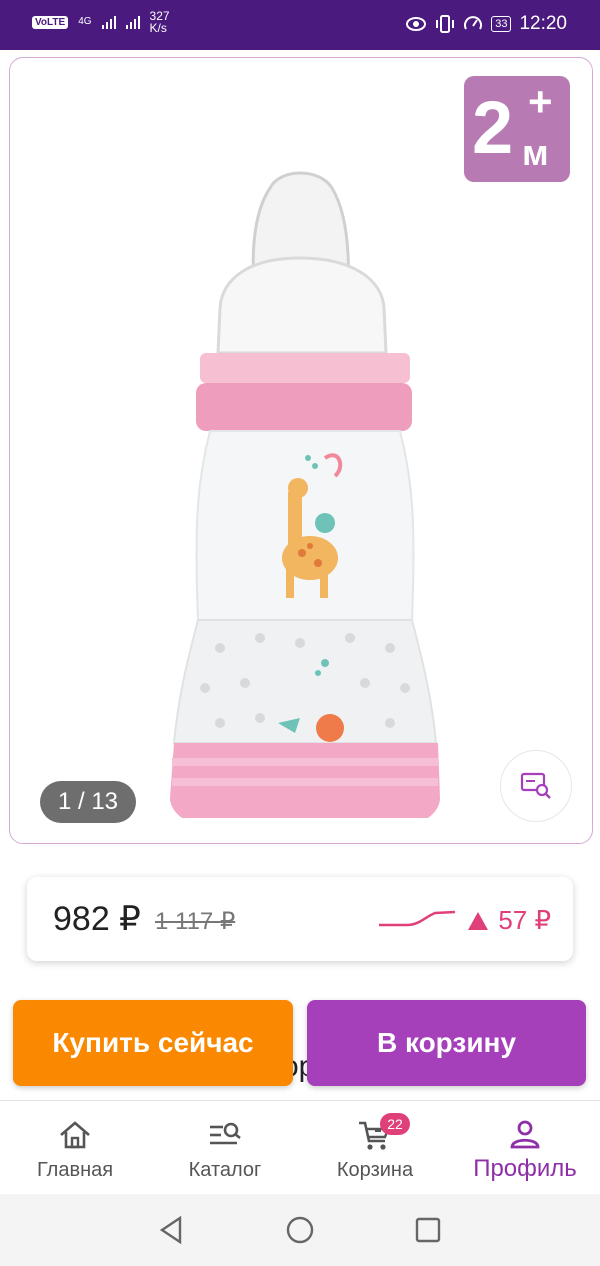  Describe the element at coordinates (75, 1135) in the screenshot. I see `home-icon` at that location.